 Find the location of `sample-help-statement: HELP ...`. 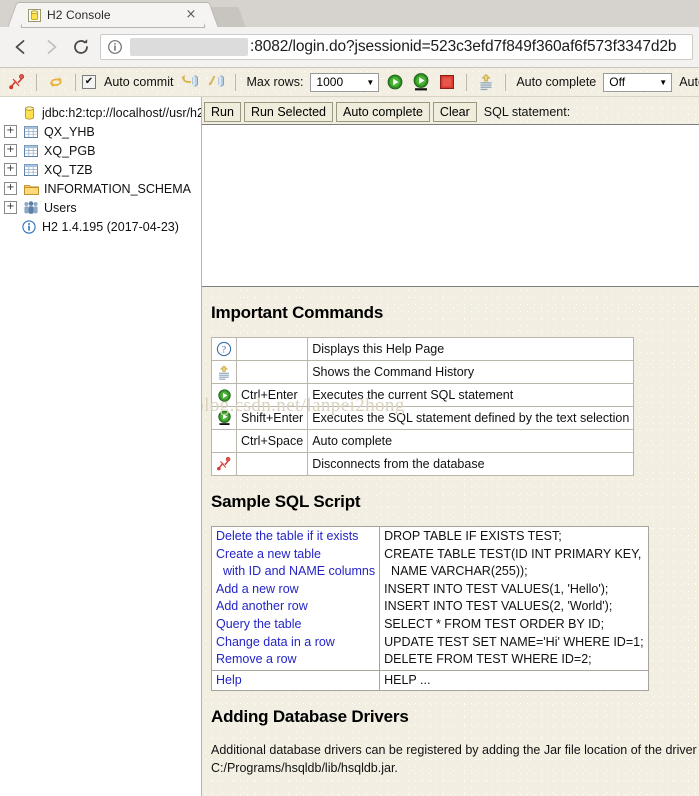

sample-help-statement: HELP ... is located at coordinates (514, 680).